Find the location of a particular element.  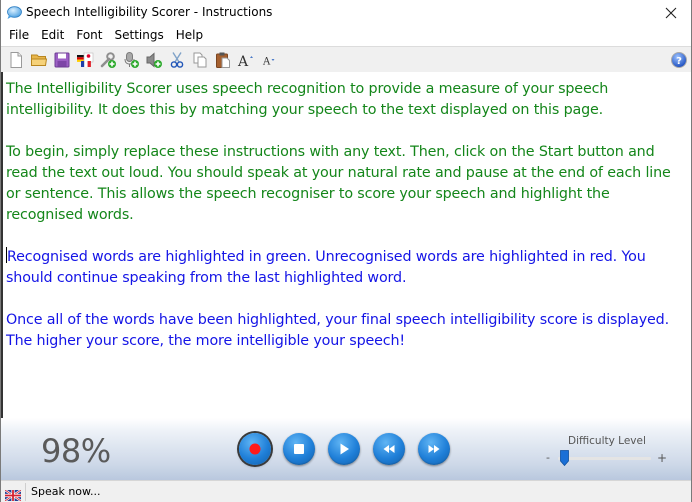

font-decrease-icon: A is located at coordinates (268, 61).